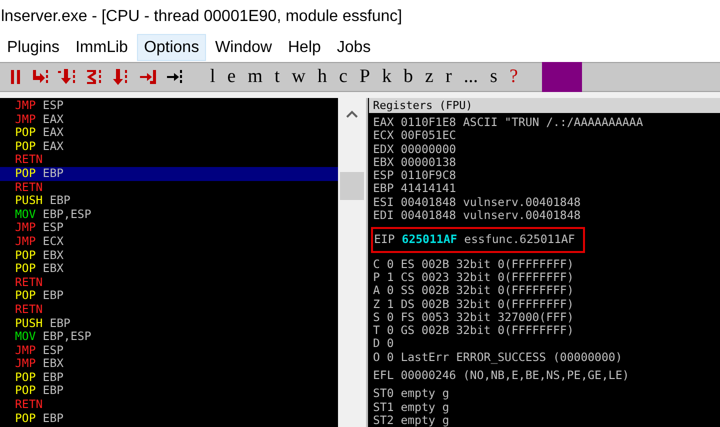 The width and height of the screenshot is (720, 427). I want to click on operand: ECX, so click(53, 241).